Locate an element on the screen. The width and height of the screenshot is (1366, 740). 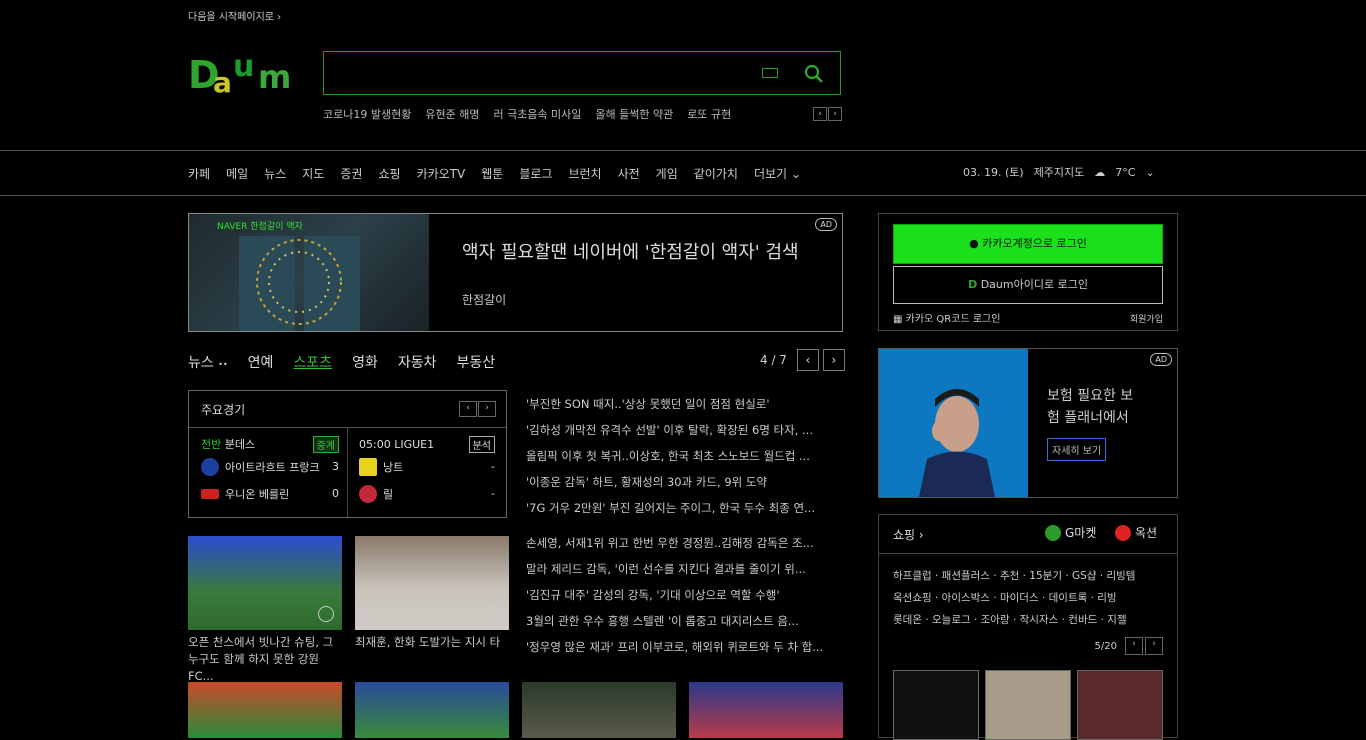
location-text: 제주지지도 is located at coordinates (1059, 172).